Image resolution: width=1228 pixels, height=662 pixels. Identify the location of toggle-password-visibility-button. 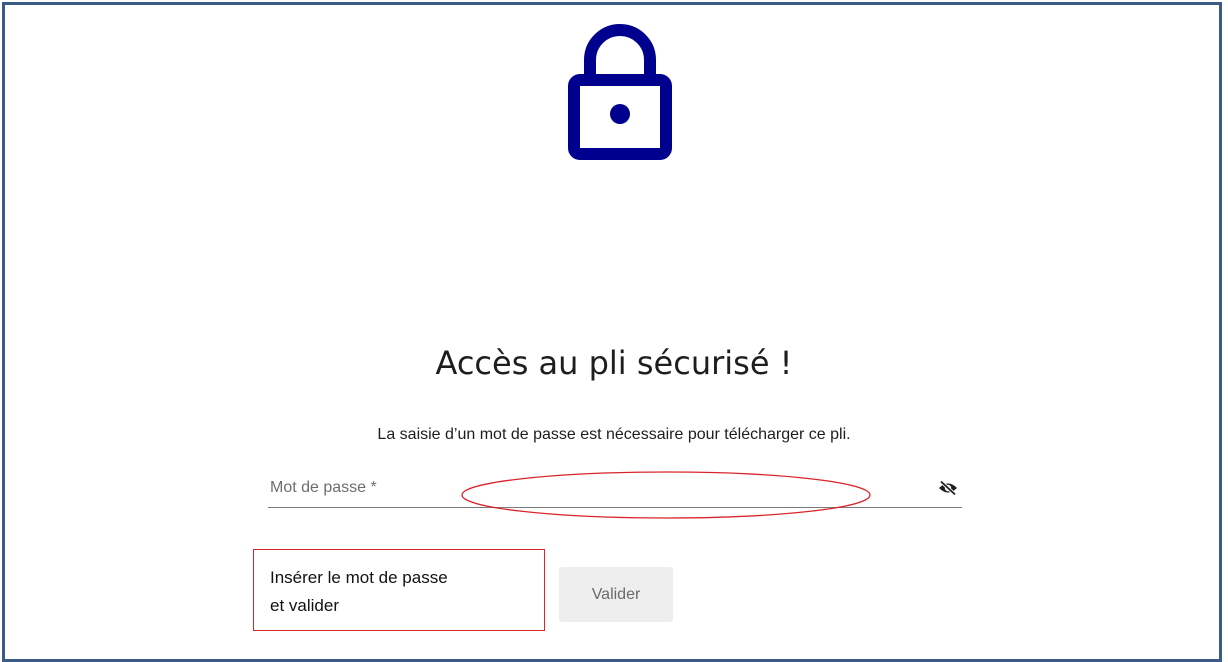
(948, 488).